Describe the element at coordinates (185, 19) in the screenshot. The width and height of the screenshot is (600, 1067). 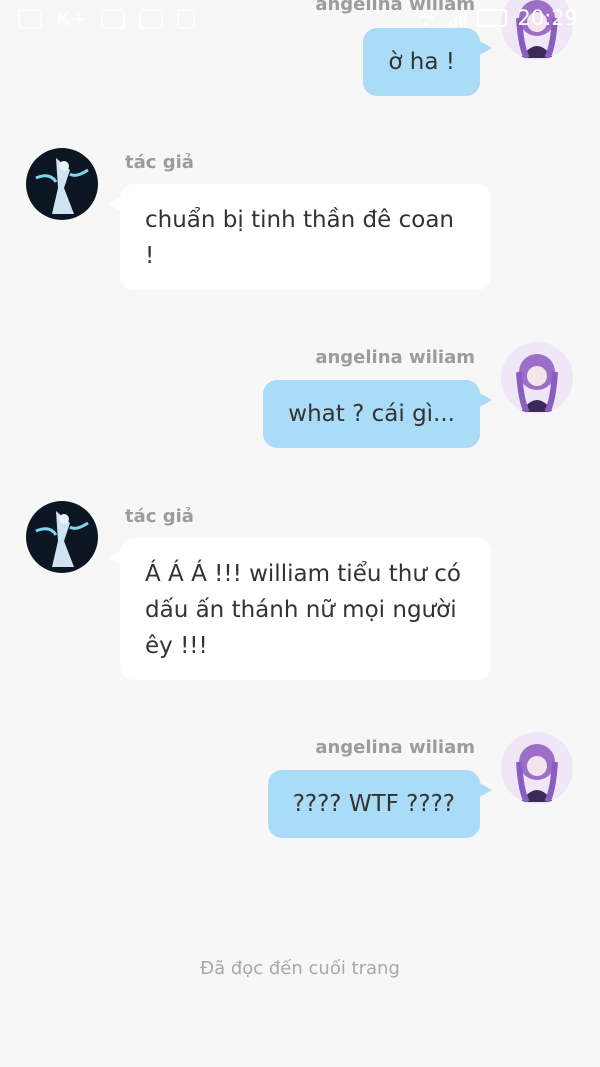
I see `sim-icon` at that location.